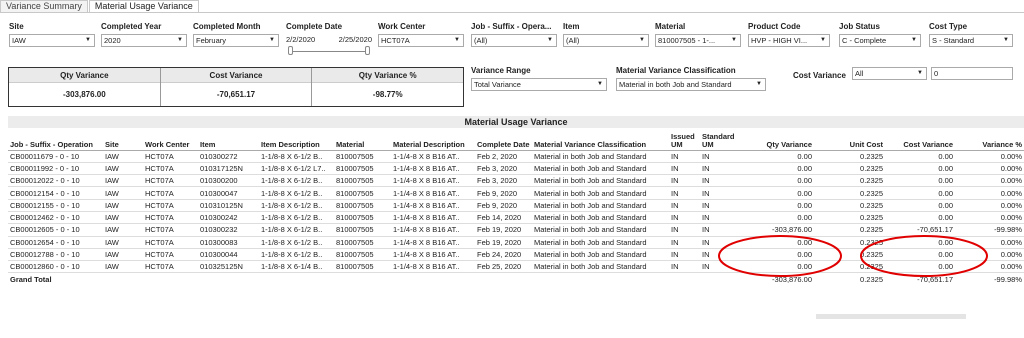 The height and width of the screenshot is (338, 1024). I want to click on horizontal-scrollbar, so click(891, 316).